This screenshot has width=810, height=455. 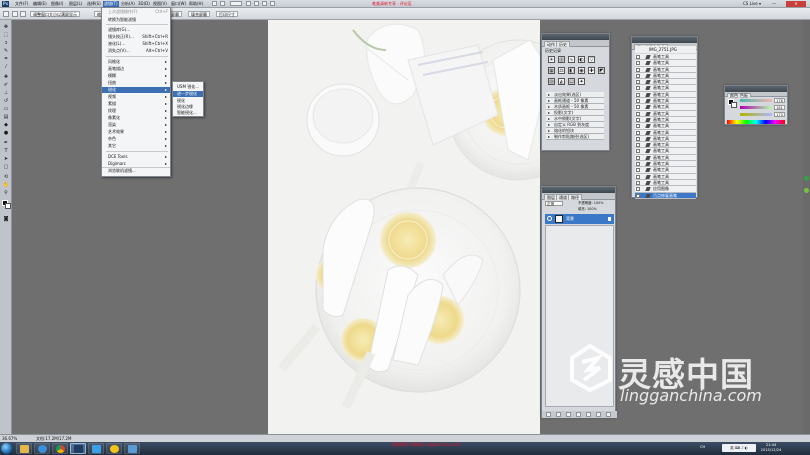 I want to click on menu-edit: 编辑(E), so click(x=40, y=4).